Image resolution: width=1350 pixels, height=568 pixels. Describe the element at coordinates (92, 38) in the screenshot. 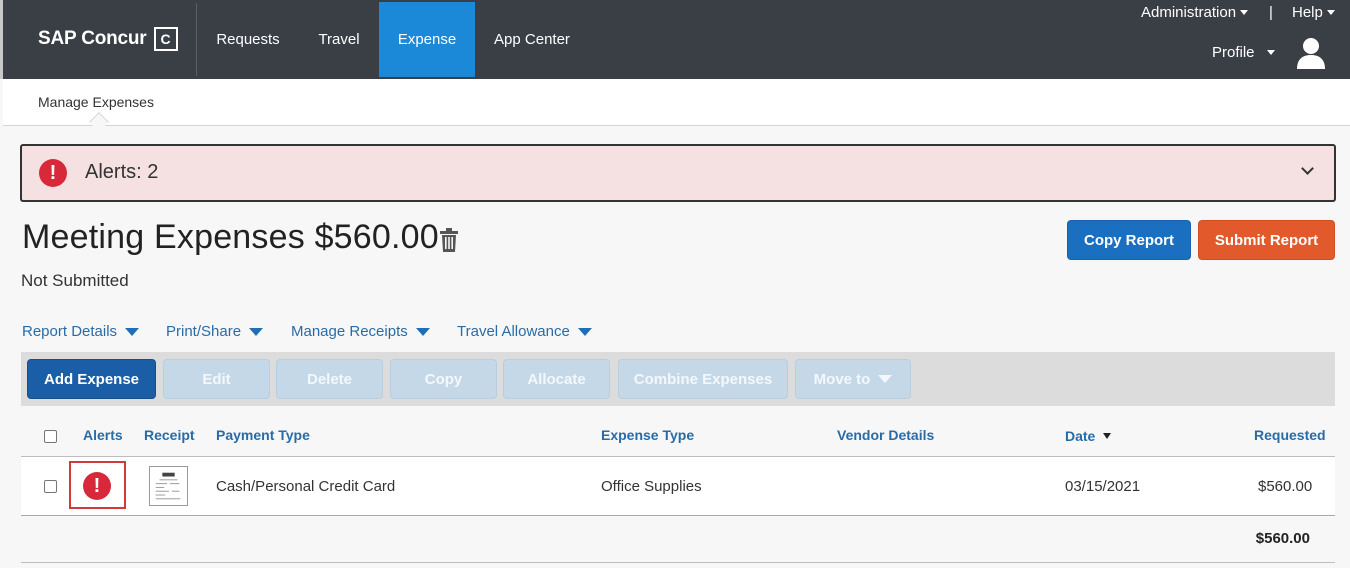

I see `logo-text: SAP Concur` at that location.